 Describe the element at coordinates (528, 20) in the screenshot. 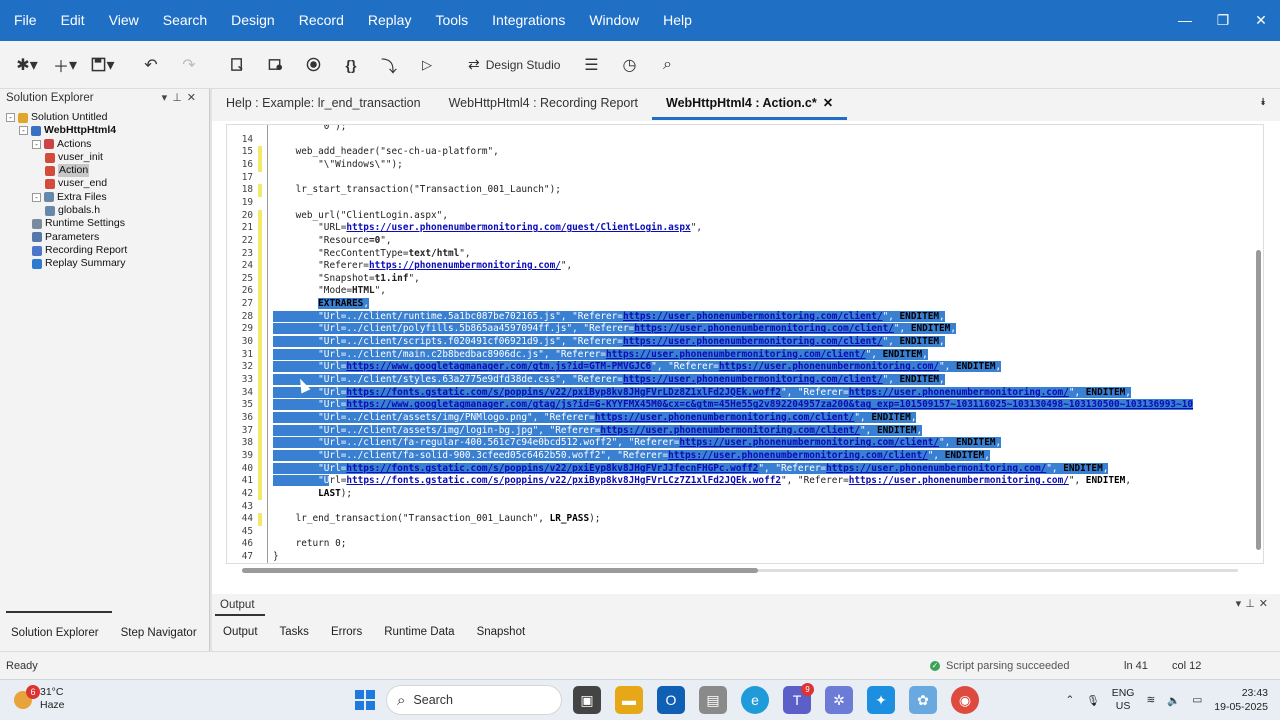

I see `menu-integrations: Integrations` at that location.